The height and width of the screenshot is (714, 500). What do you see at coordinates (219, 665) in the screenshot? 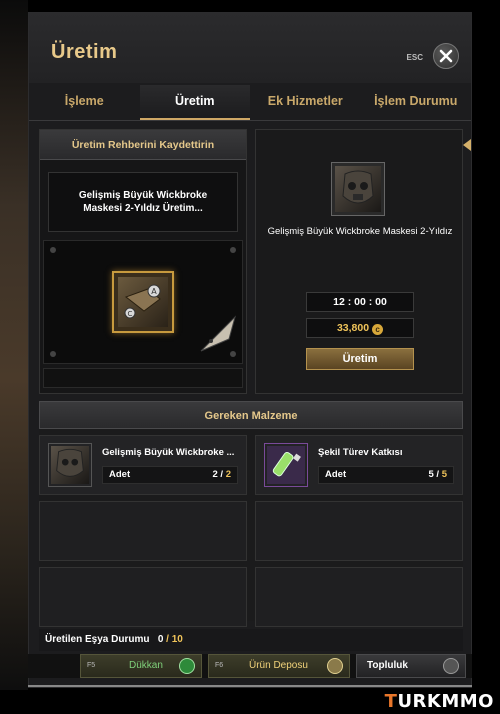
I see `depot-hotkey: F6` at bounding box center [219, 665].